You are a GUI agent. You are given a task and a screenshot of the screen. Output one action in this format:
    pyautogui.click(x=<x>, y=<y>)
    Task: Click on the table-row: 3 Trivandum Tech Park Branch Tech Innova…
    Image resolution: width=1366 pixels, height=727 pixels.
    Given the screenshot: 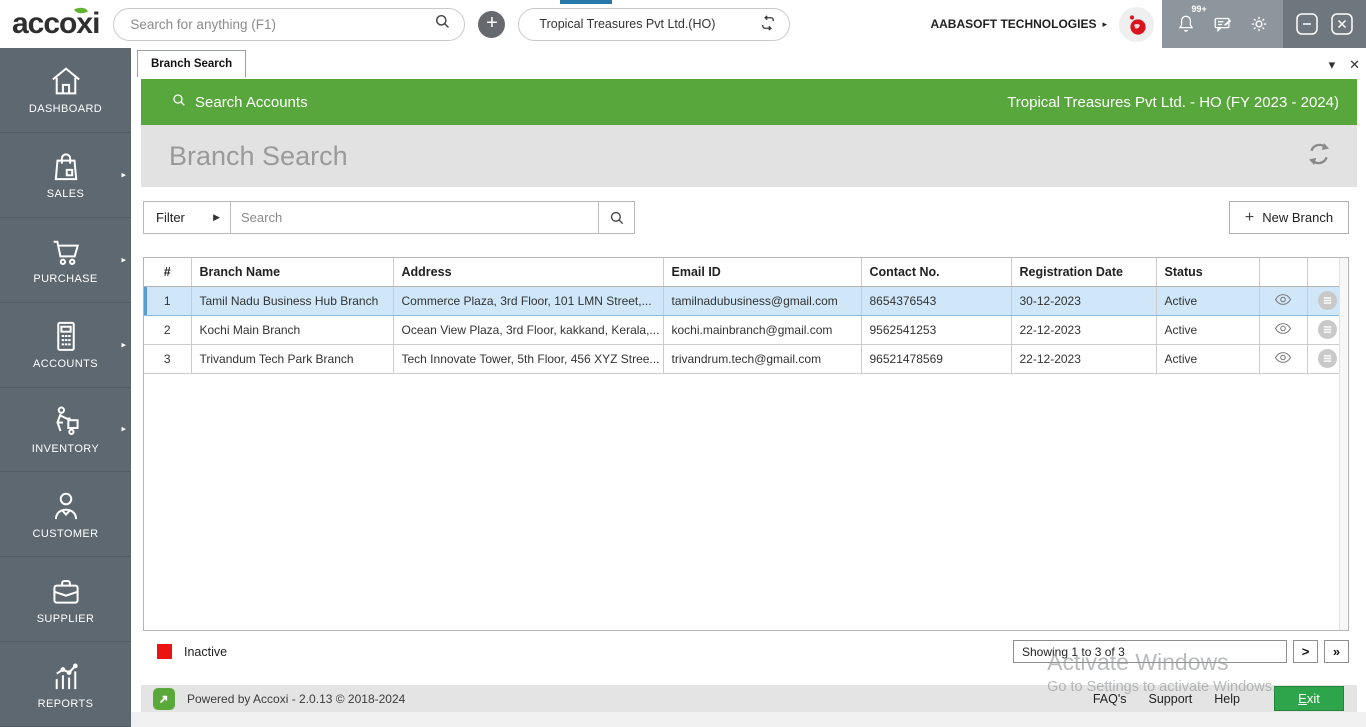 What is the action you would take?
    pyautogui.click(x=746, y=359)
    